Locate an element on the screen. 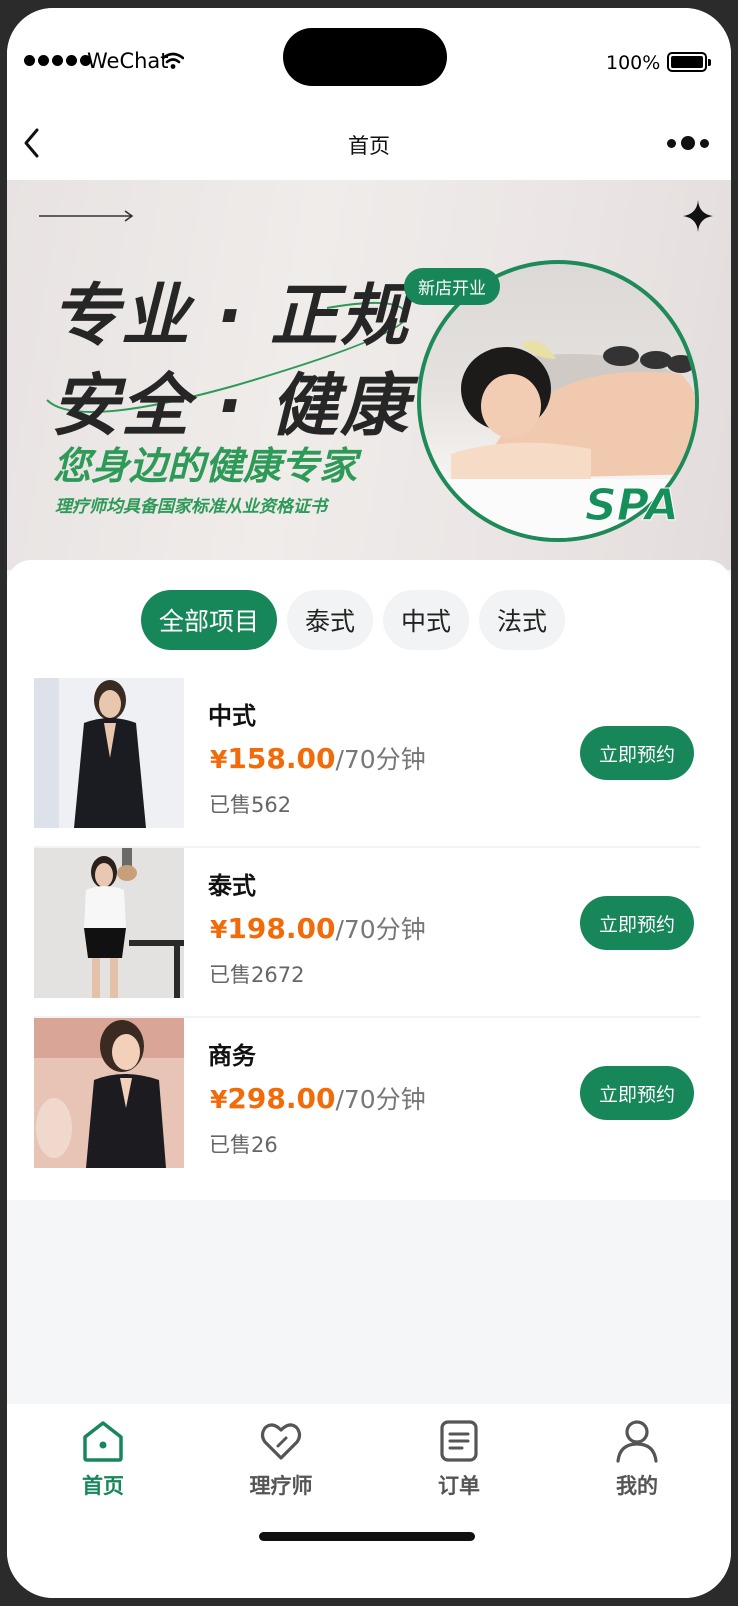 This screenshot has width=738, height=1606. user-icon is located at coordinates (637, 1441).